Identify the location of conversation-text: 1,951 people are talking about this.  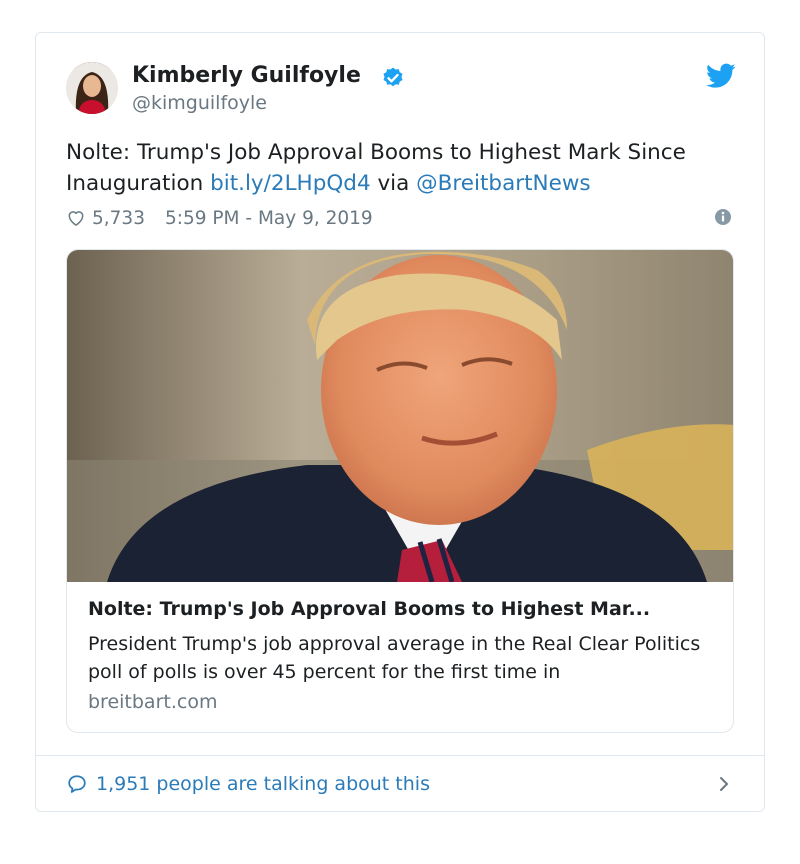
(263, 784).